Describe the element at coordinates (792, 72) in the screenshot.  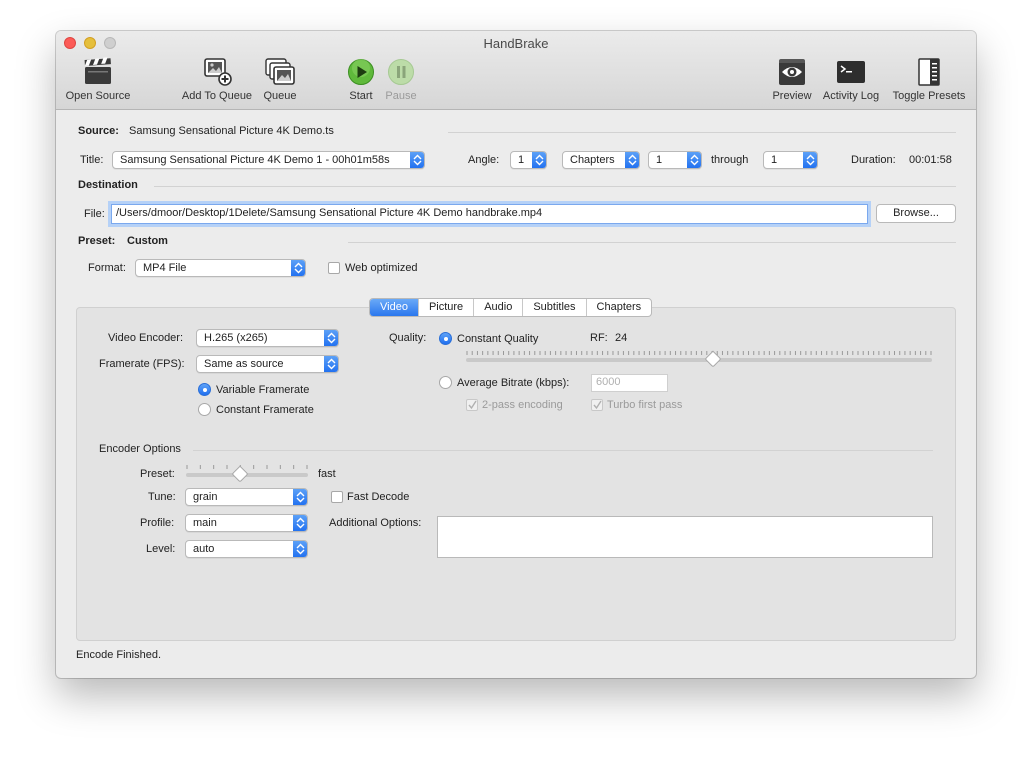
I see `eye-icon` at that location.